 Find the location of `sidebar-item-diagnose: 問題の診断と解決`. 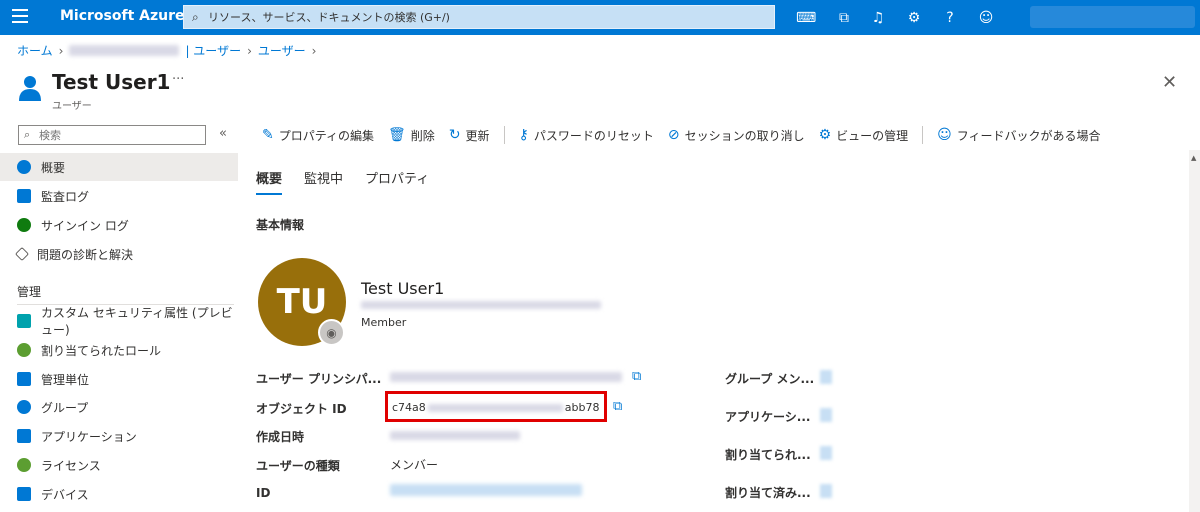

sidebar-item-diagnose: 問題の診断と解決 is located at coordinates (119, 254).